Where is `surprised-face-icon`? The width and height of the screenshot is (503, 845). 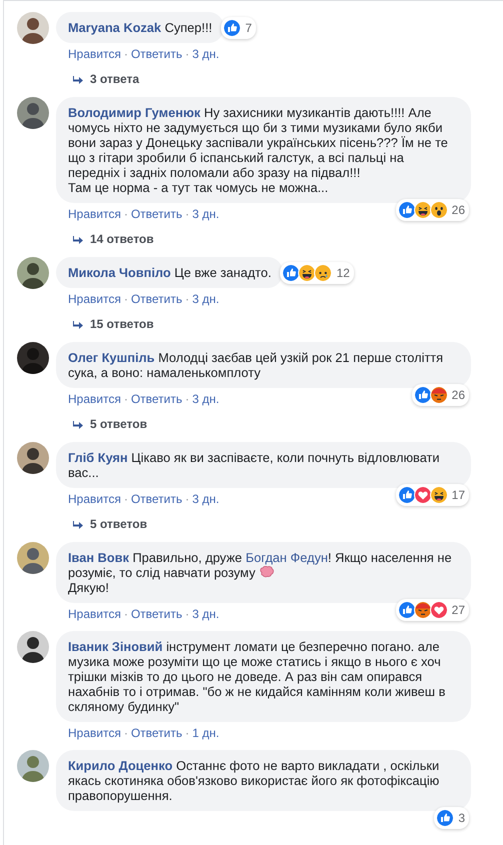
surprised-face-icon is located at coordinates (439, 210).